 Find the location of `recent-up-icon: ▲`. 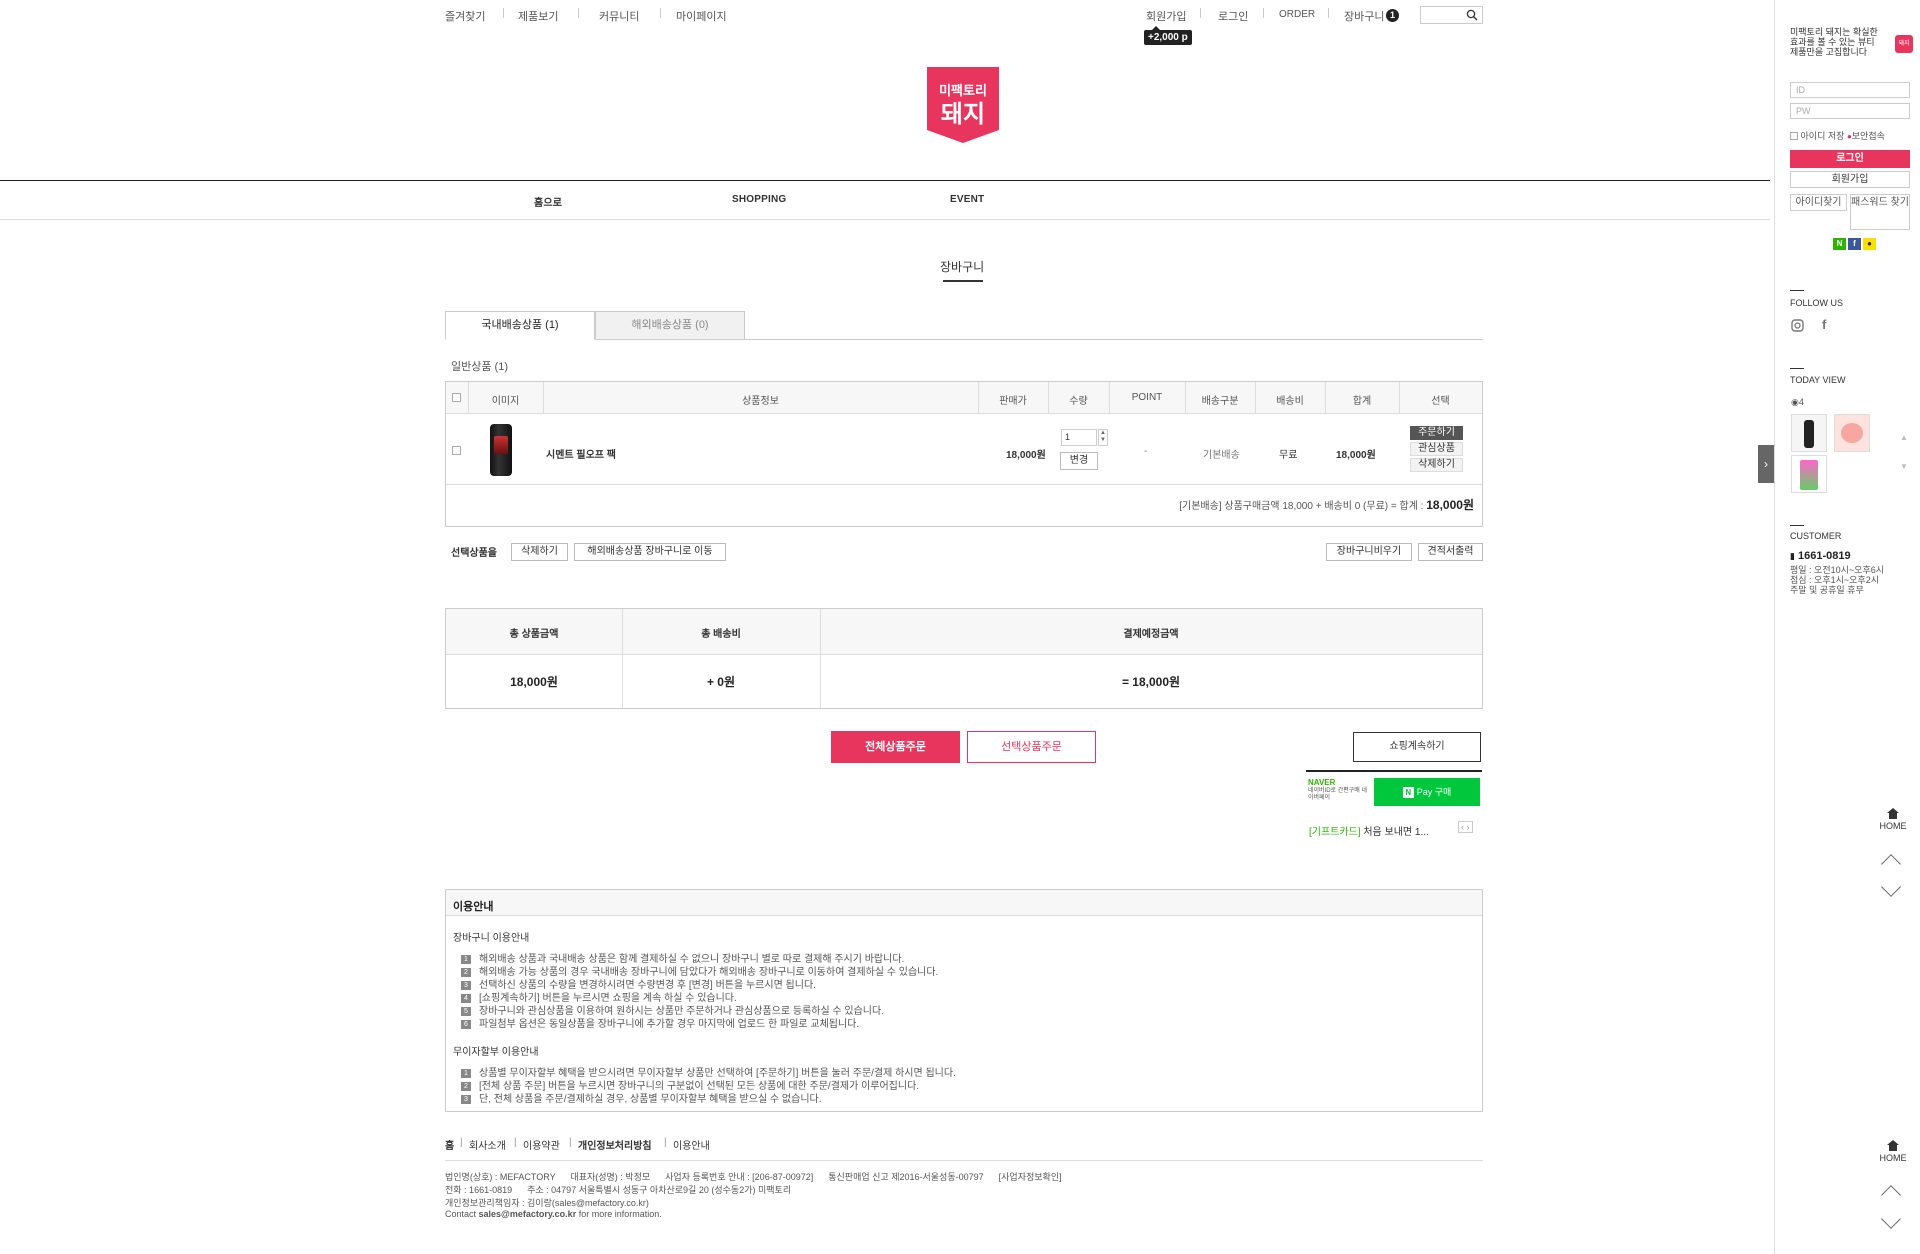

recent-up-icon: ▲ is located at coordinates (1904, 437).